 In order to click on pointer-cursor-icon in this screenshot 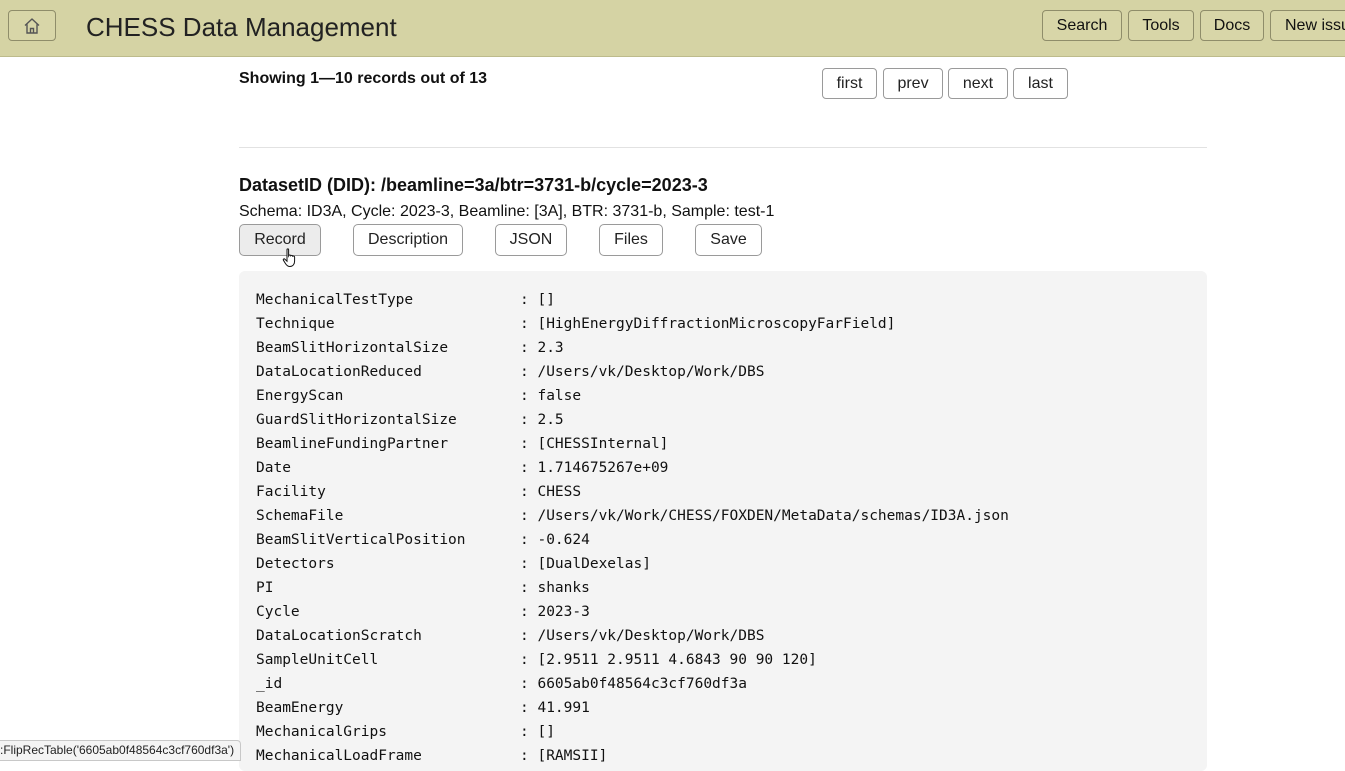, I will do `click(289, 258)`.